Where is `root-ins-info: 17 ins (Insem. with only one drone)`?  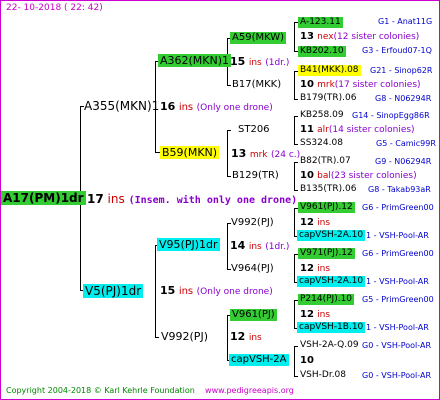
root-ins-info: 17 ins (Insem. with only one drone) is located at coordinates (192, 199).